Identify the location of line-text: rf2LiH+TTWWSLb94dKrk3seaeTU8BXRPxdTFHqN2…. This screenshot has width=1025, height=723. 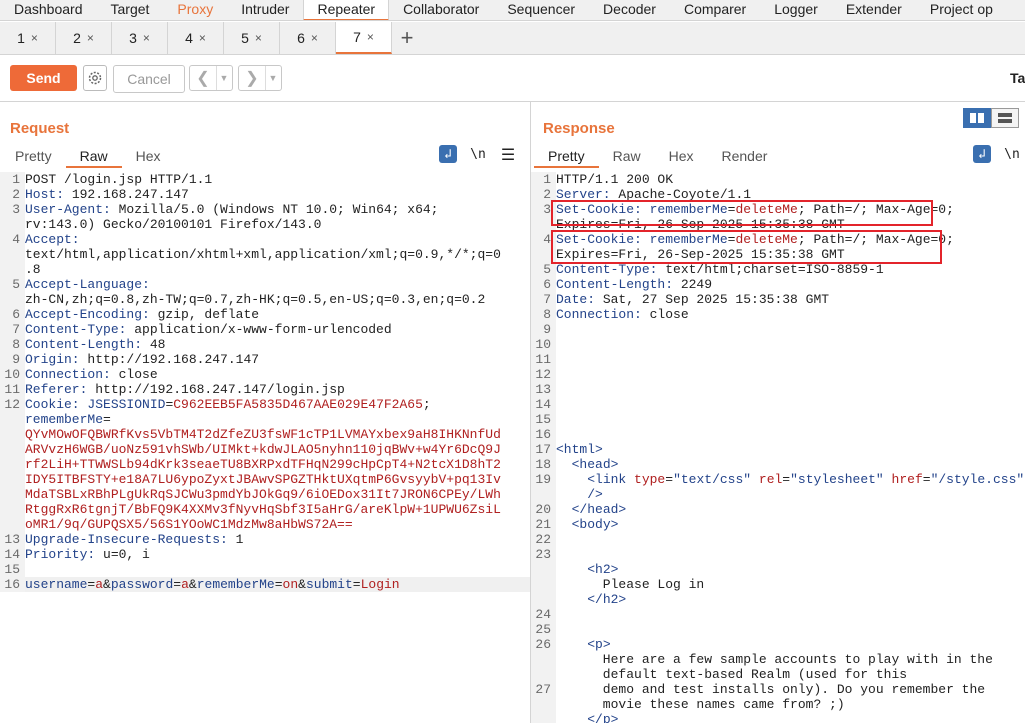
(277, 464).